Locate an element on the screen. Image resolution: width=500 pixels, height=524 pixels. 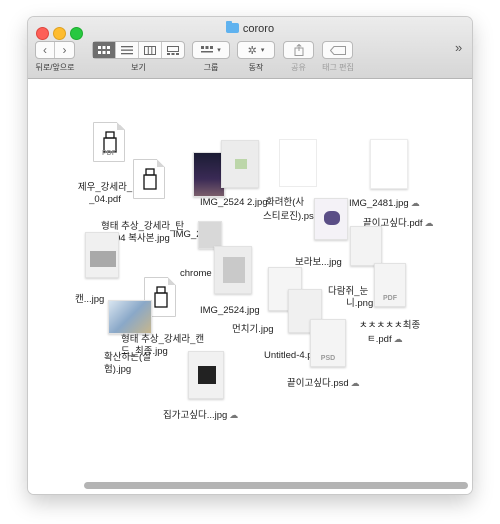
share-label: 공유 is located at coordinates (298, 67).